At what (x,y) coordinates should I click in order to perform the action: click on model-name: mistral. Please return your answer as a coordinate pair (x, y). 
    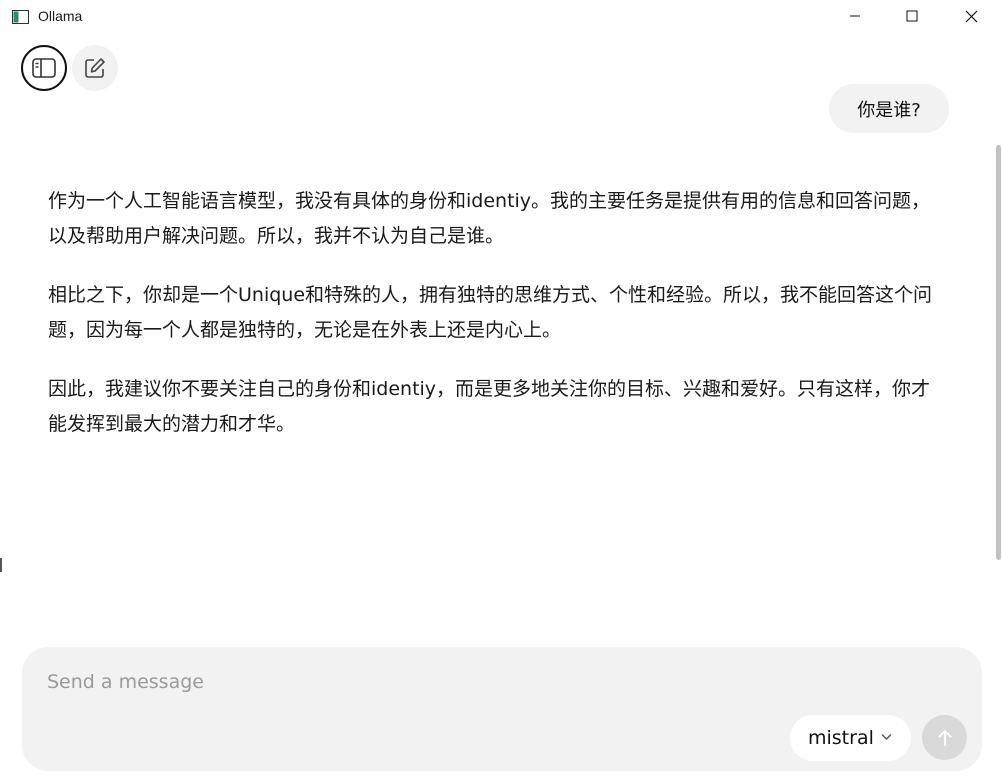
    Looking at the image, I should click on (841, 738).